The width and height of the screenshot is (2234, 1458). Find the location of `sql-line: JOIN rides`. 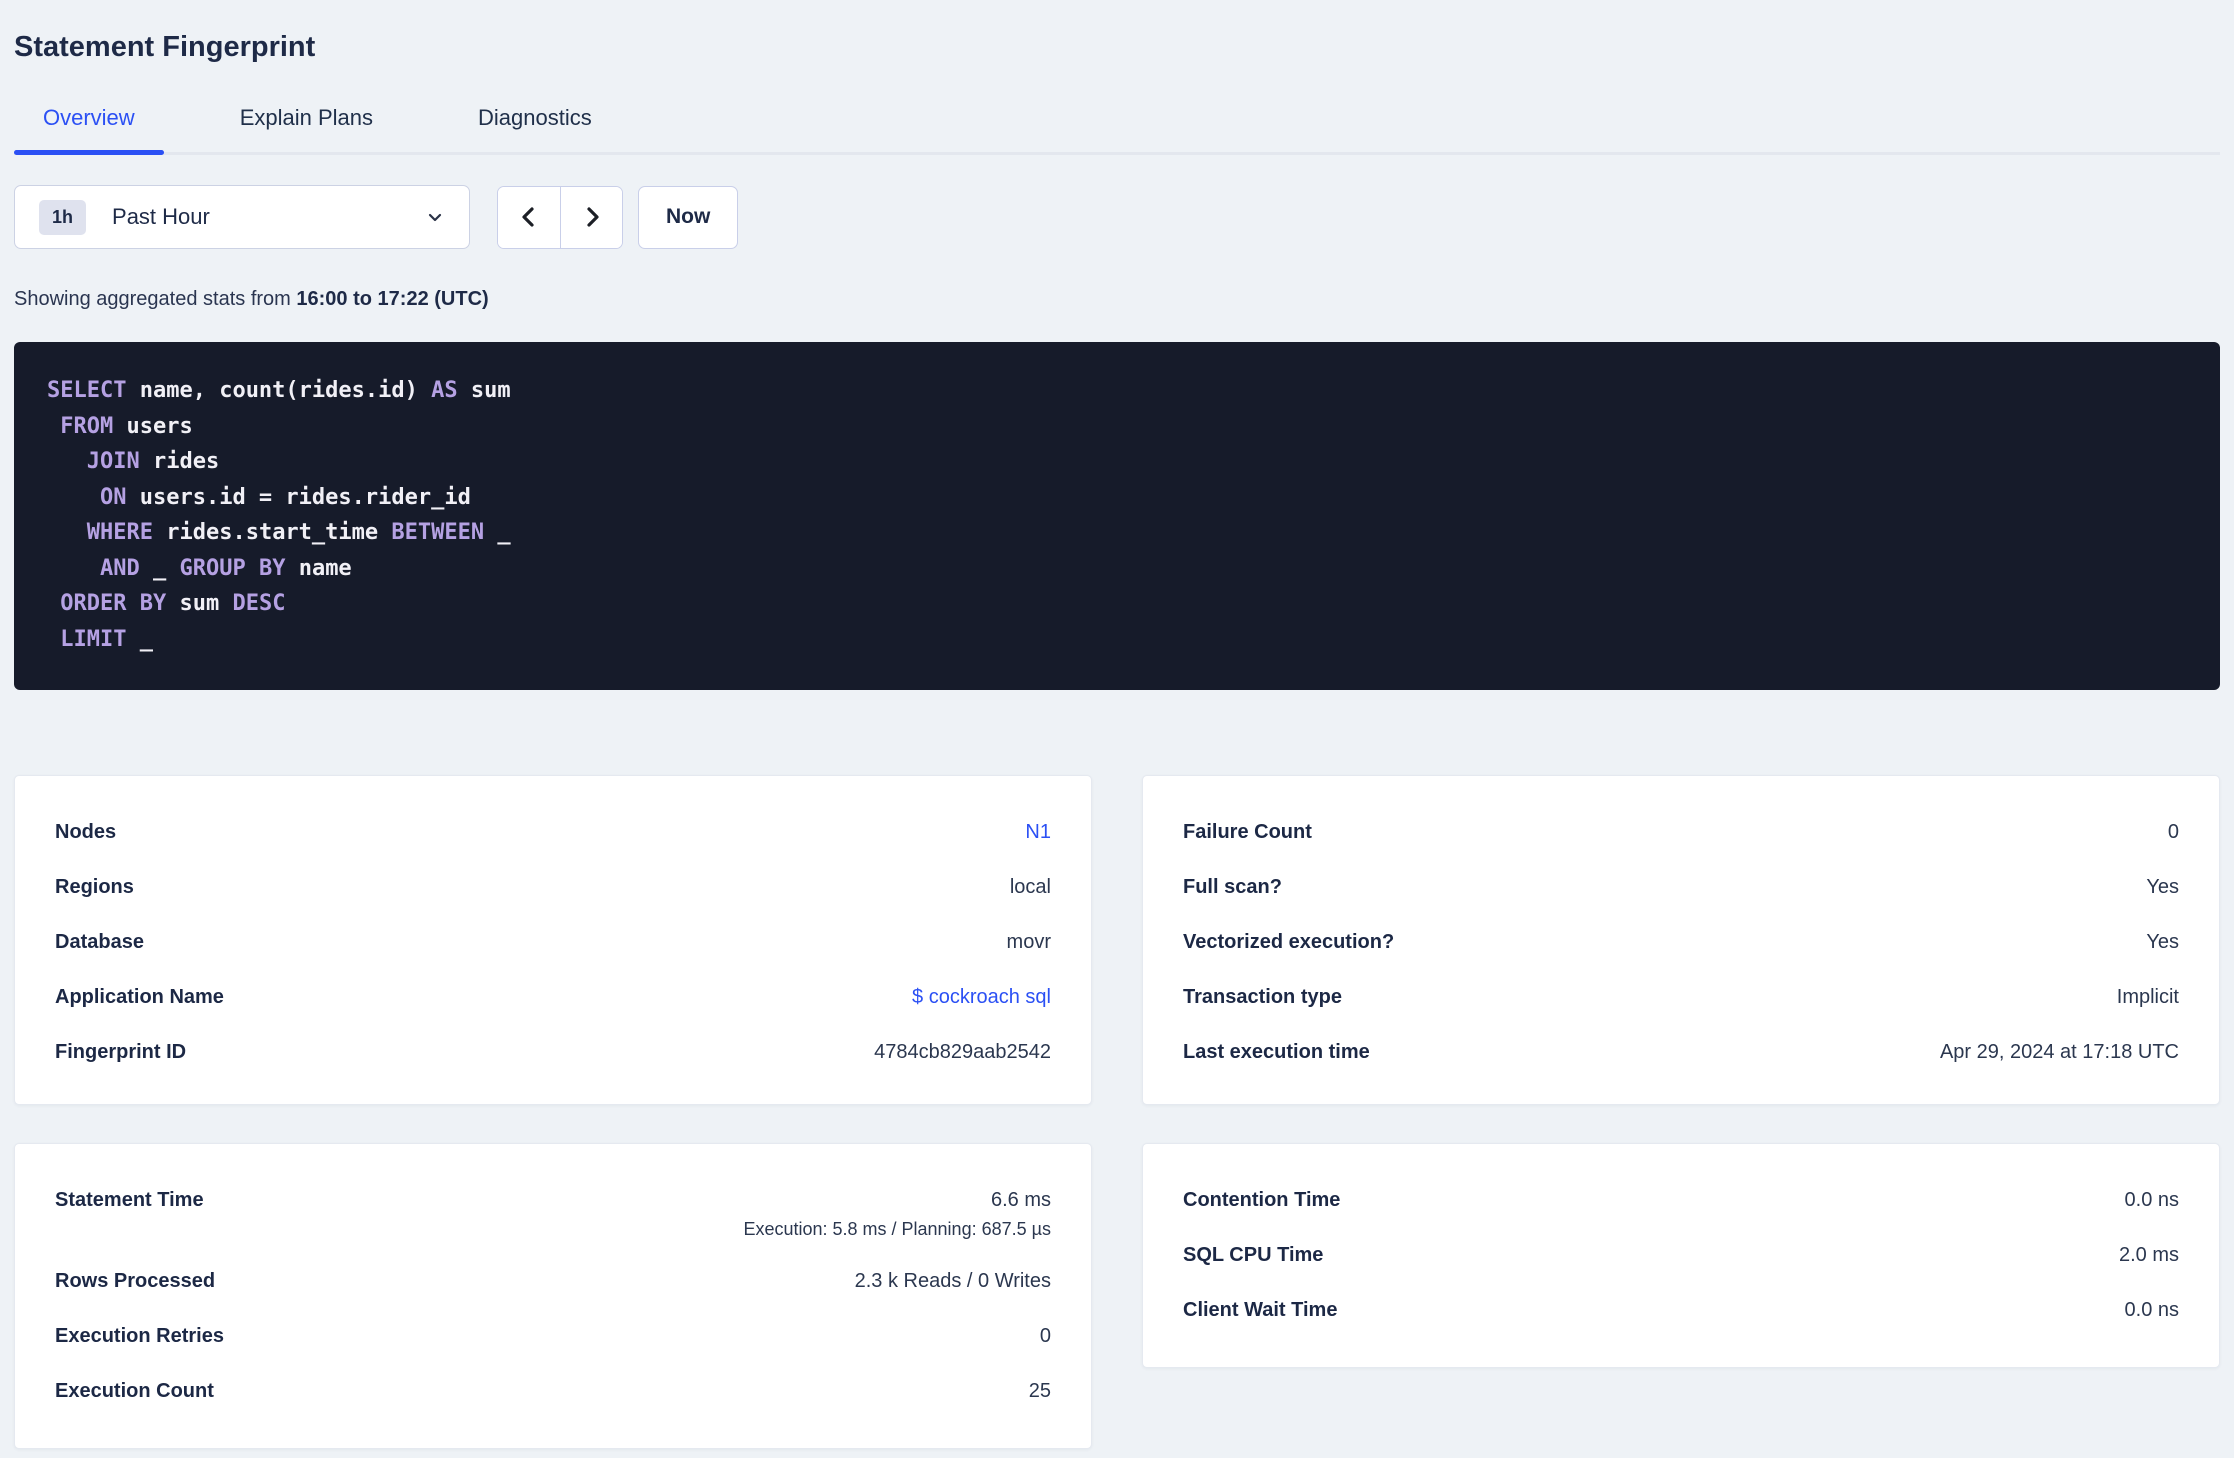

sql-line: JOIN rides is located at coordinates (153, 461).